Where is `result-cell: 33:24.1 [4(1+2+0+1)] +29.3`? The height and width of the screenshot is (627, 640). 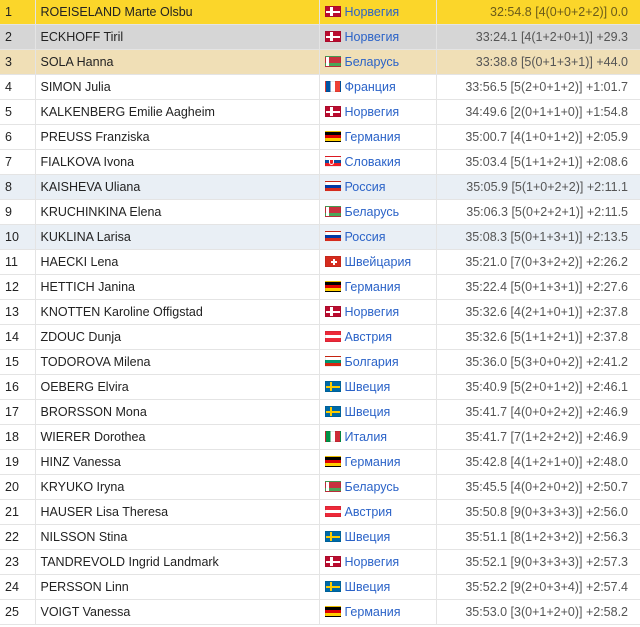
result-cell: 33:24.1 [4(1+2+0+1)] +29.3 is located at coordinates (538, 37).